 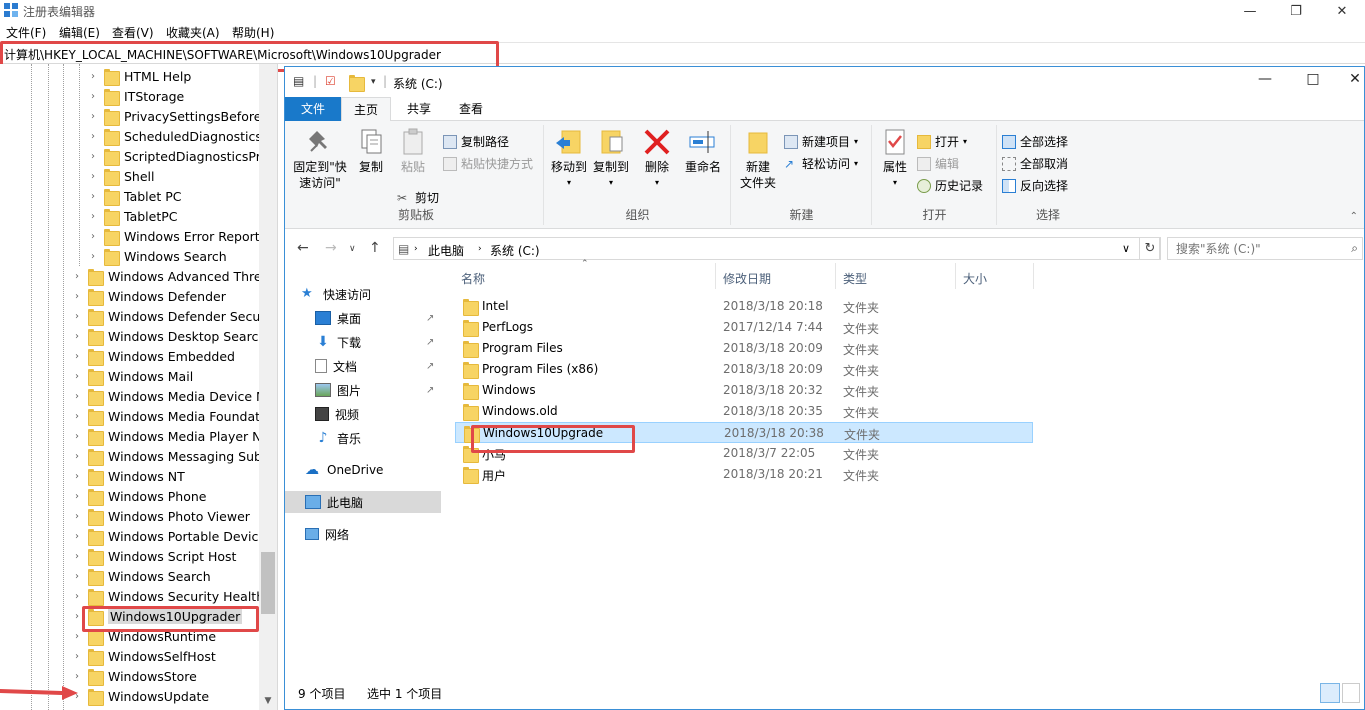 I want to click on table-row: Windows.old 2018/3/18 20:35 文件夹, so click(x=744, y=411).